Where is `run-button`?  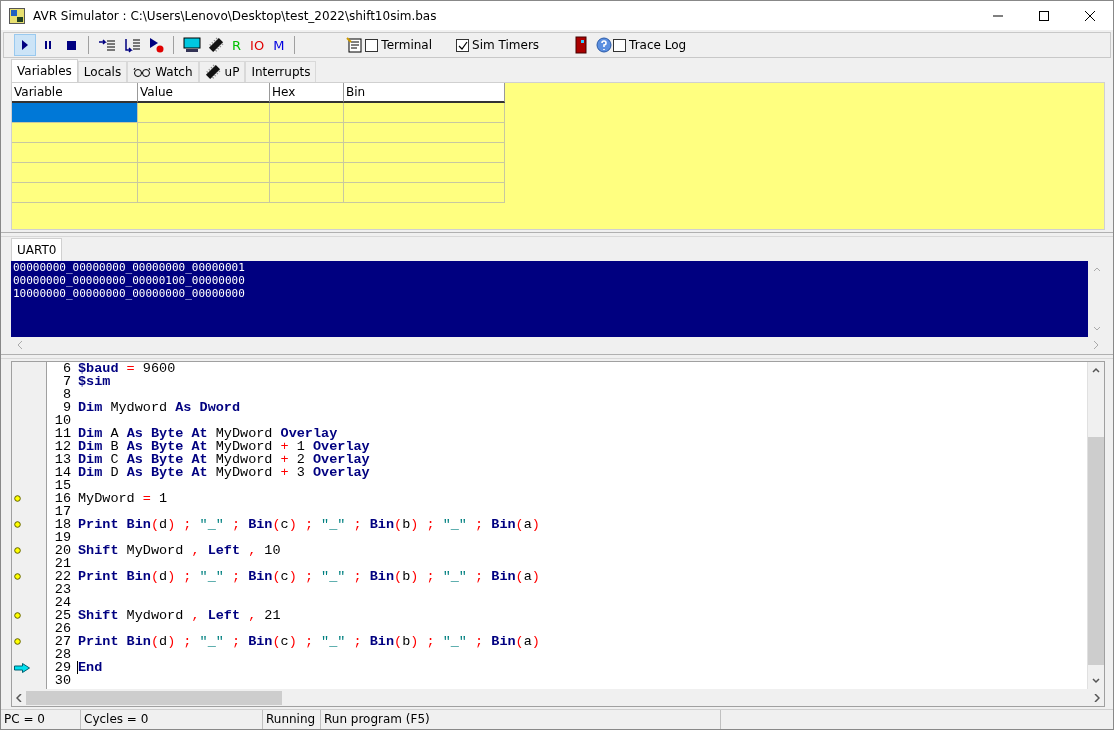
run-button is located at coordinates (25, 45).